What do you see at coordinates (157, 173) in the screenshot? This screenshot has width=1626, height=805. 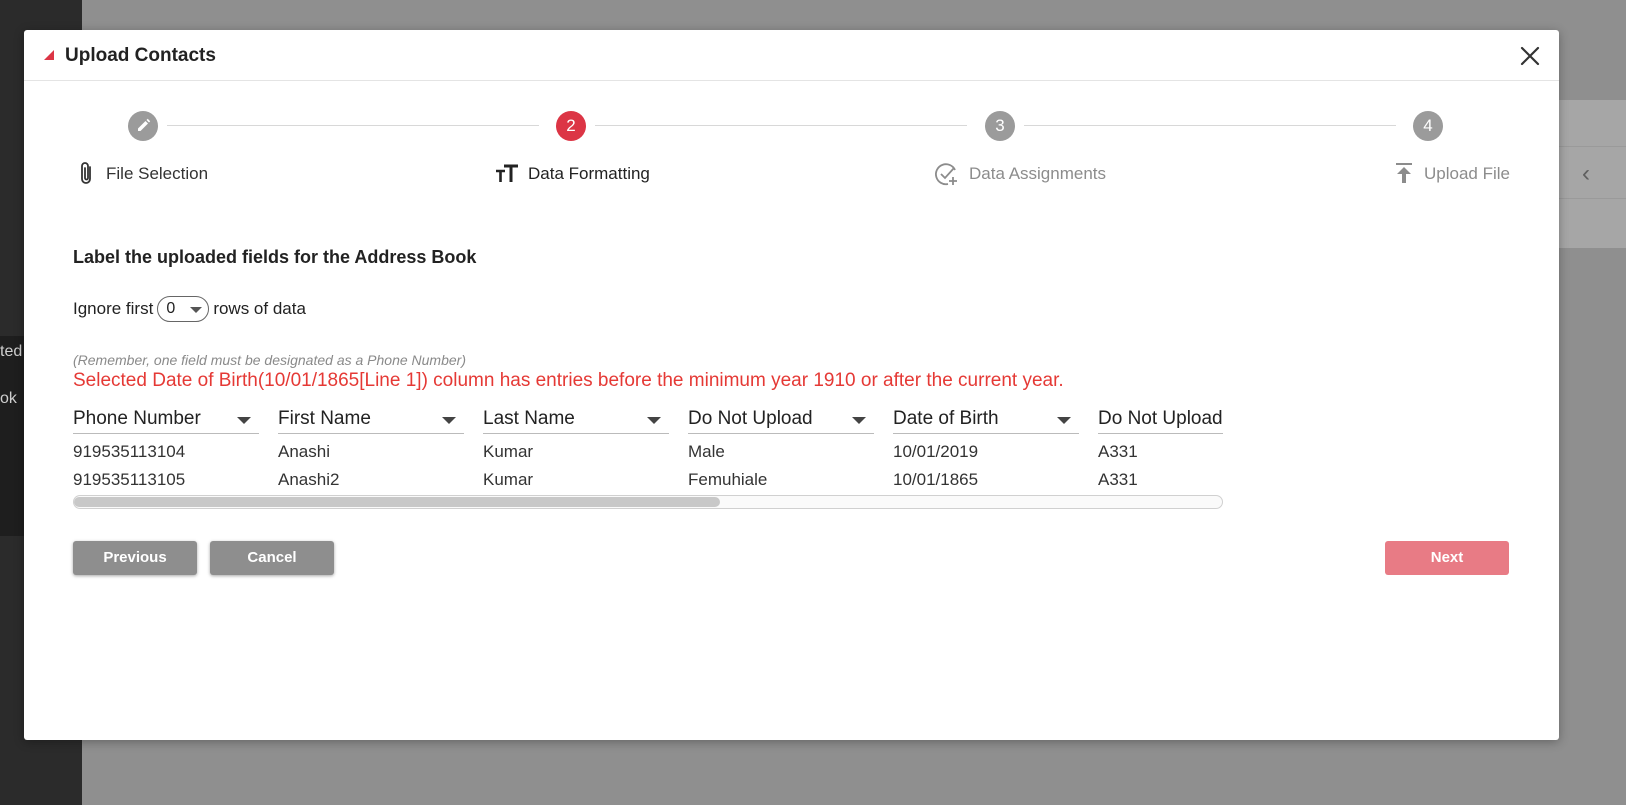 I see `step-label-text: File Selection` at bounding box center [157, 173].